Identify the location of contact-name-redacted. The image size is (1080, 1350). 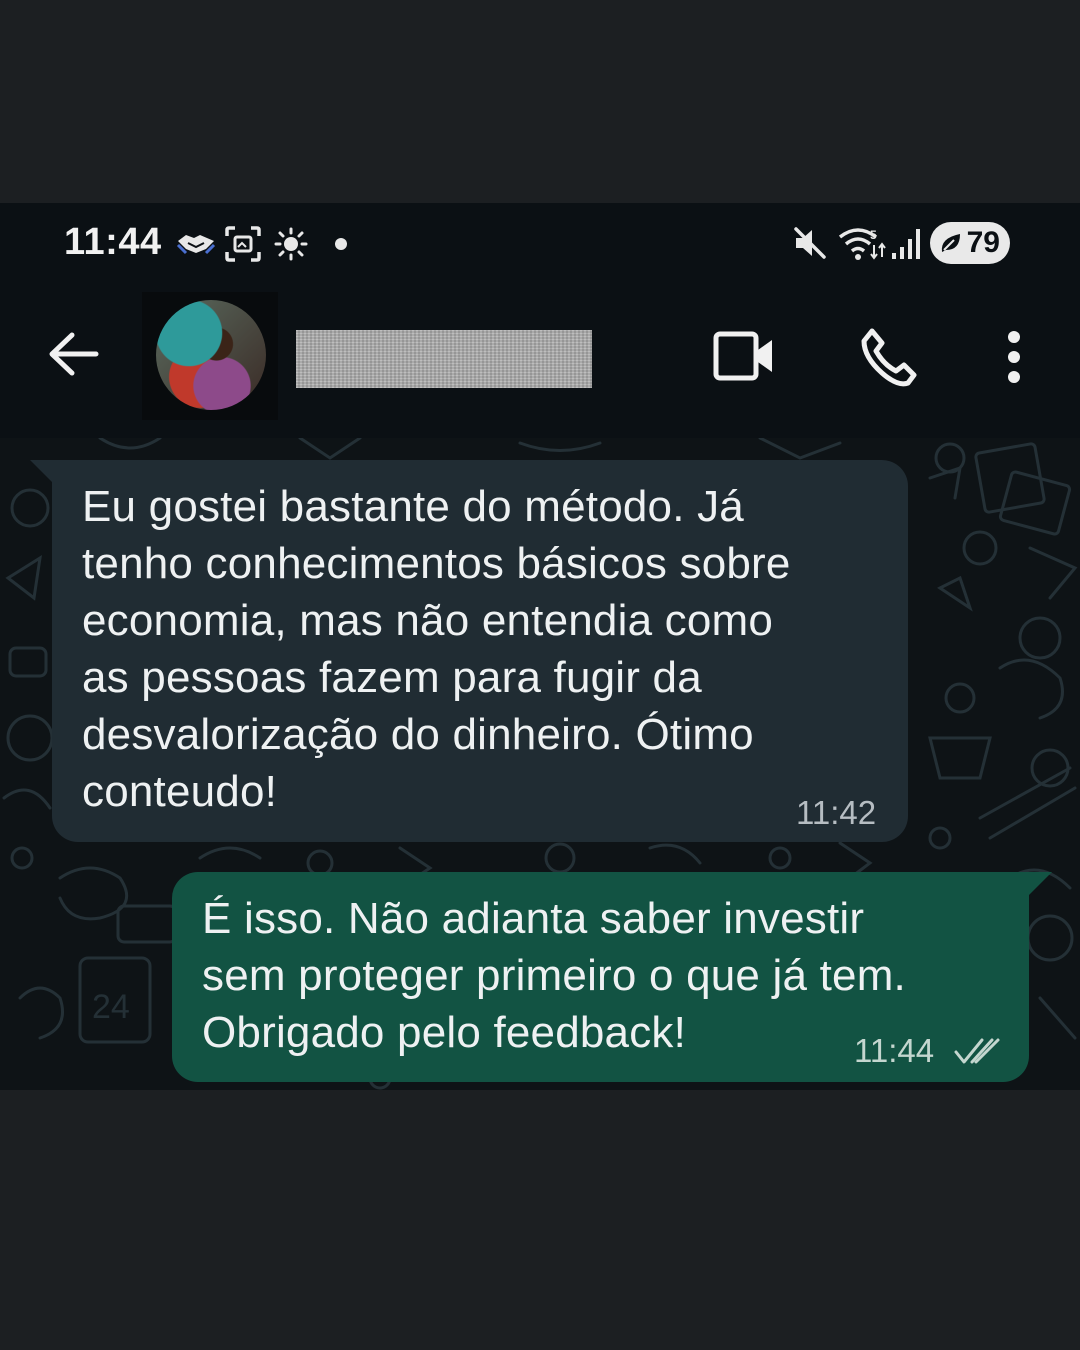
(444, 359).